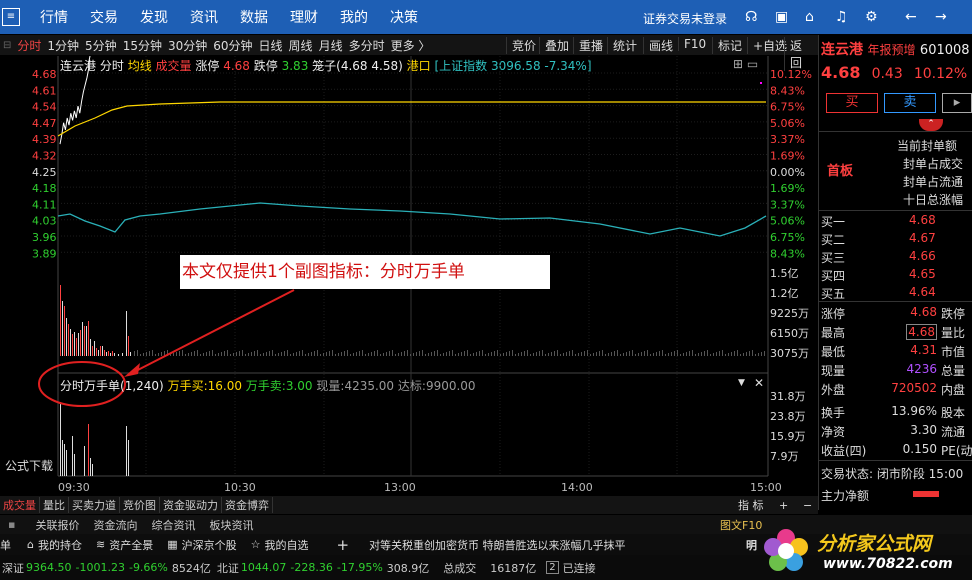 The width and height of the screenshot is (972, 580). What do you see at coordinates (841, 17) in the screenshot?
I see `bell-icon: ♫` at bounding box center [841, 17].